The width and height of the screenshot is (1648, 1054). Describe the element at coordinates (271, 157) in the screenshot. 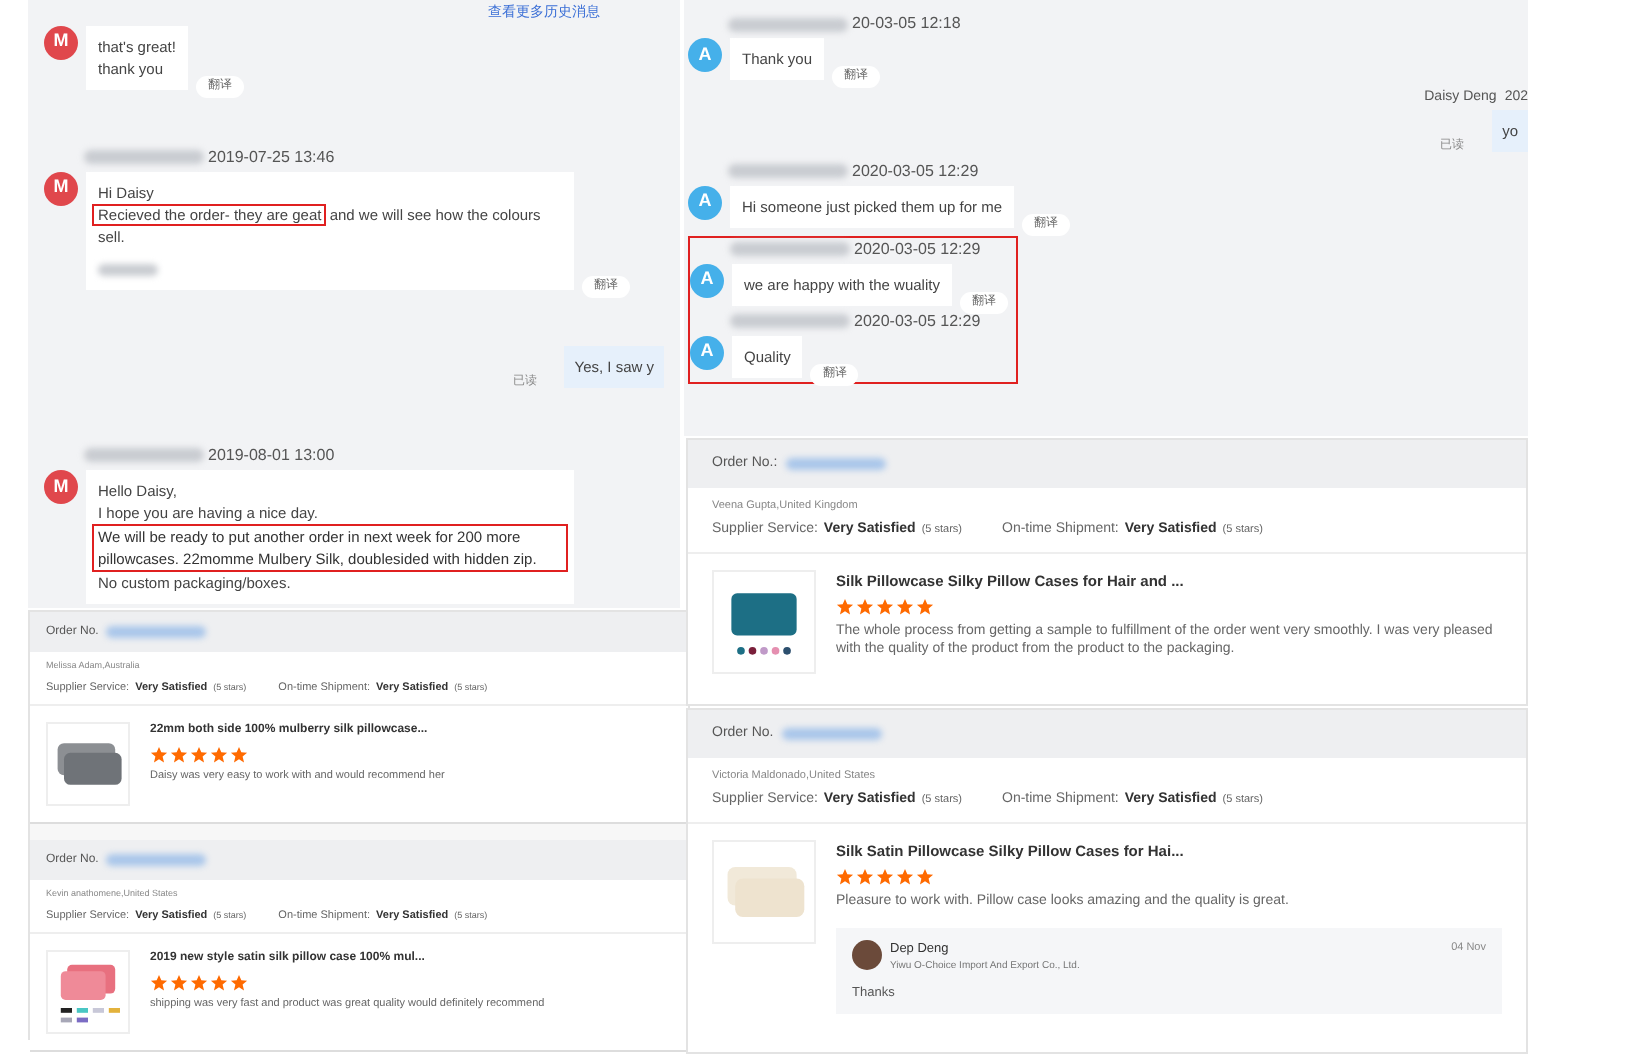

I see `timestamp: 2019-07-25 13:46` at that location.